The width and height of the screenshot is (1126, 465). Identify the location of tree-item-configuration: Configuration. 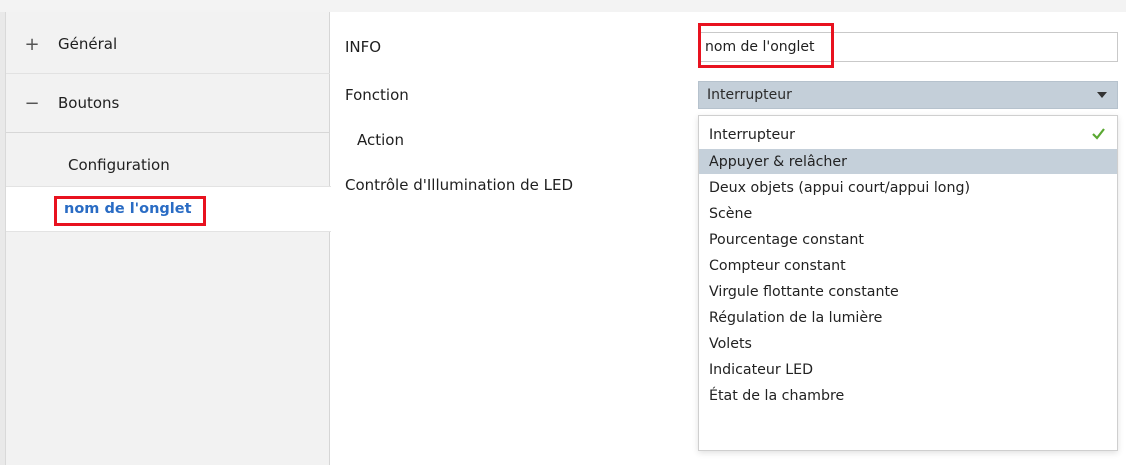
(168, 165).